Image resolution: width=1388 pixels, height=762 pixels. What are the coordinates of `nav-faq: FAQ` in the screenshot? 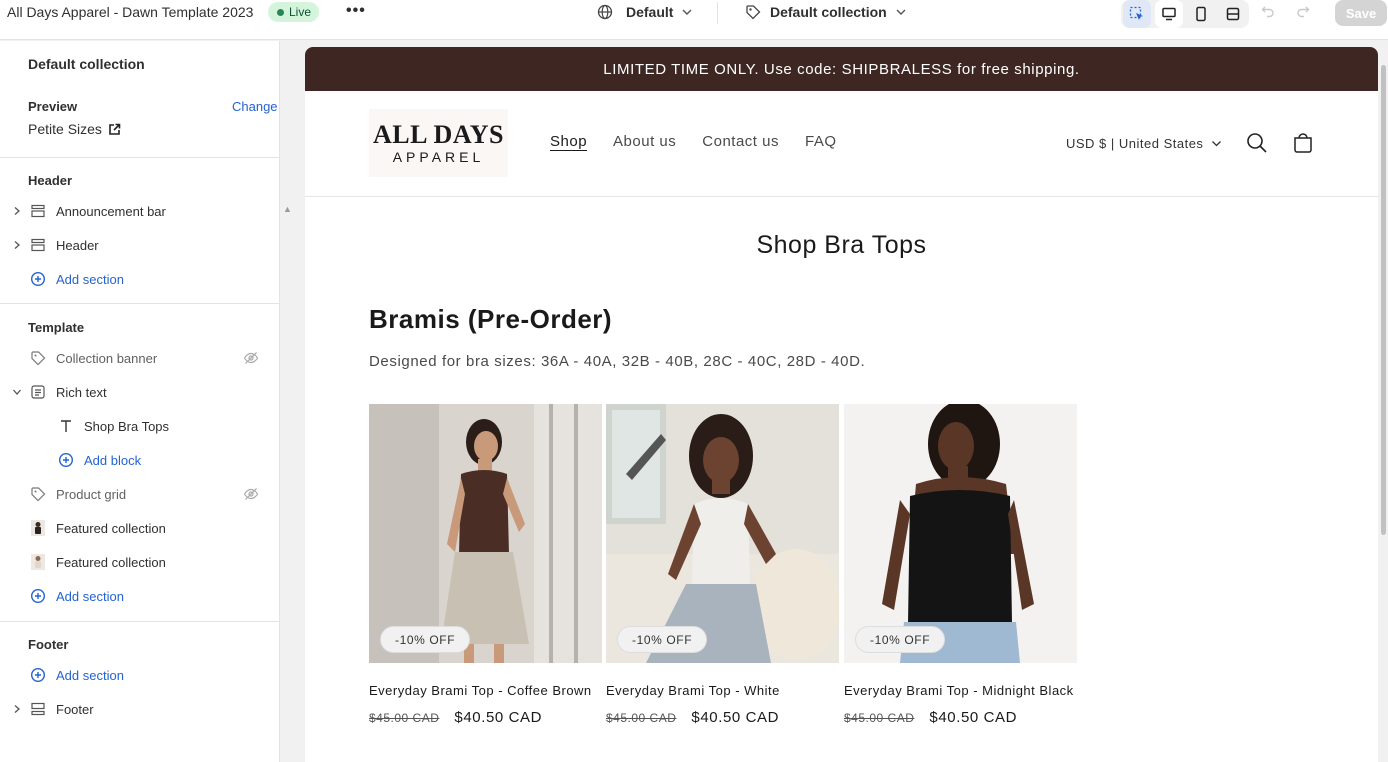 It's located at (821, 141).